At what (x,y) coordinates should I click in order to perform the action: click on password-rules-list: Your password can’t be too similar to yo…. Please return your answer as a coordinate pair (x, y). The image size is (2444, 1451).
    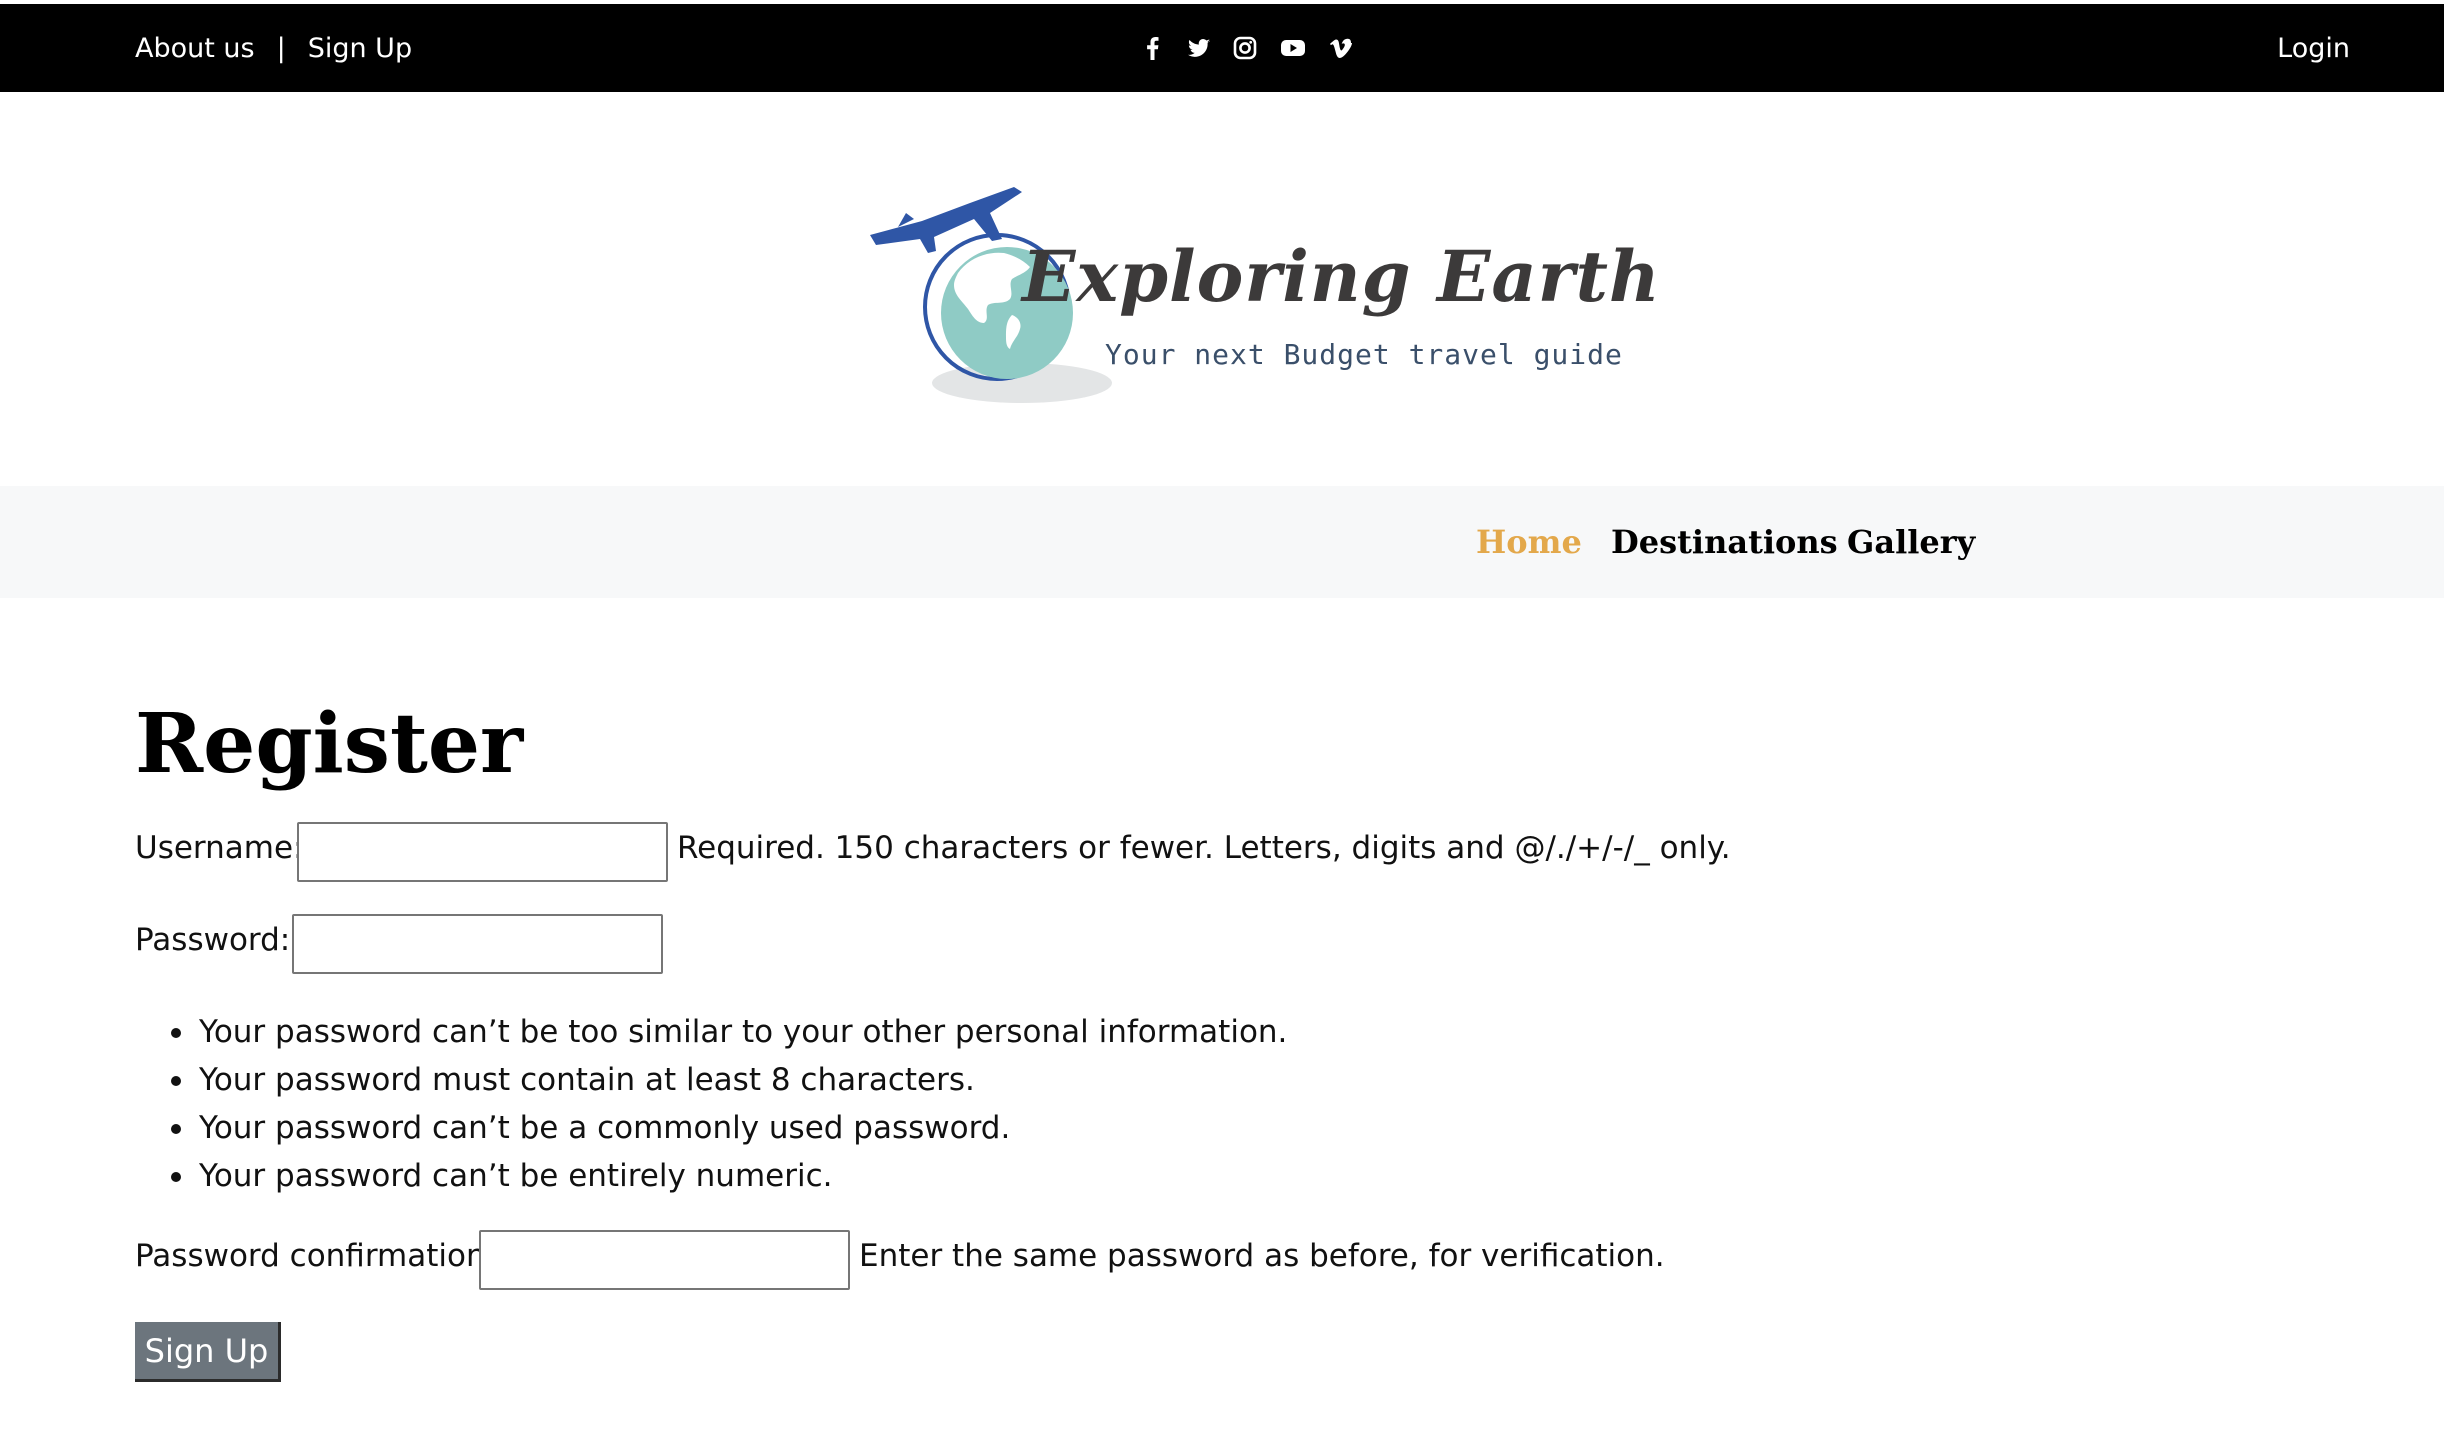
    Looking at the image, I should click on (711, 1104).